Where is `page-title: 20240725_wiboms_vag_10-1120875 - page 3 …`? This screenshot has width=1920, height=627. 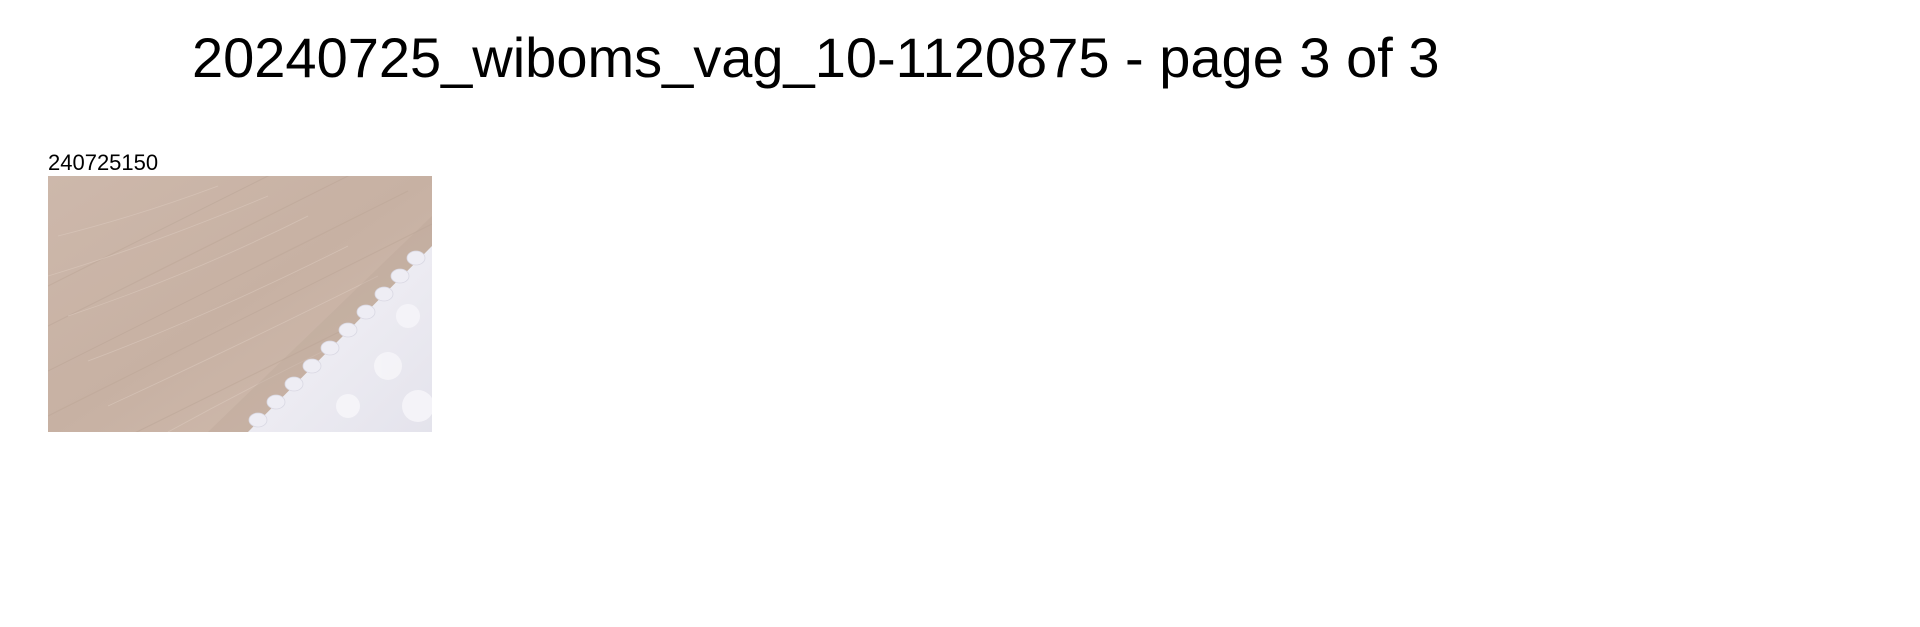
page-title: 20240725_wiboms_vag_10-1120875 - page 3 … is located at coordinates (816, 57).